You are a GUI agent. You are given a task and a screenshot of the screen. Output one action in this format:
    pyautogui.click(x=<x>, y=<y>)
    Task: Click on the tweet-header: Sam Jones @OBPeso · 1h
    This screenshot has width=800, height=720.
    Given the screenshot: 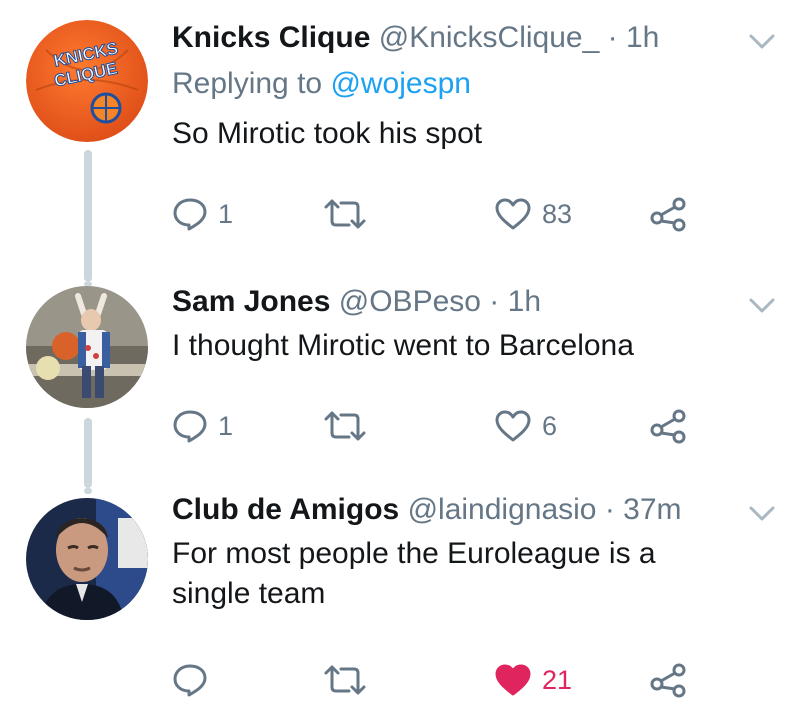 What is the action you would take?
    pyautogui.click(x=356, y=302)
    